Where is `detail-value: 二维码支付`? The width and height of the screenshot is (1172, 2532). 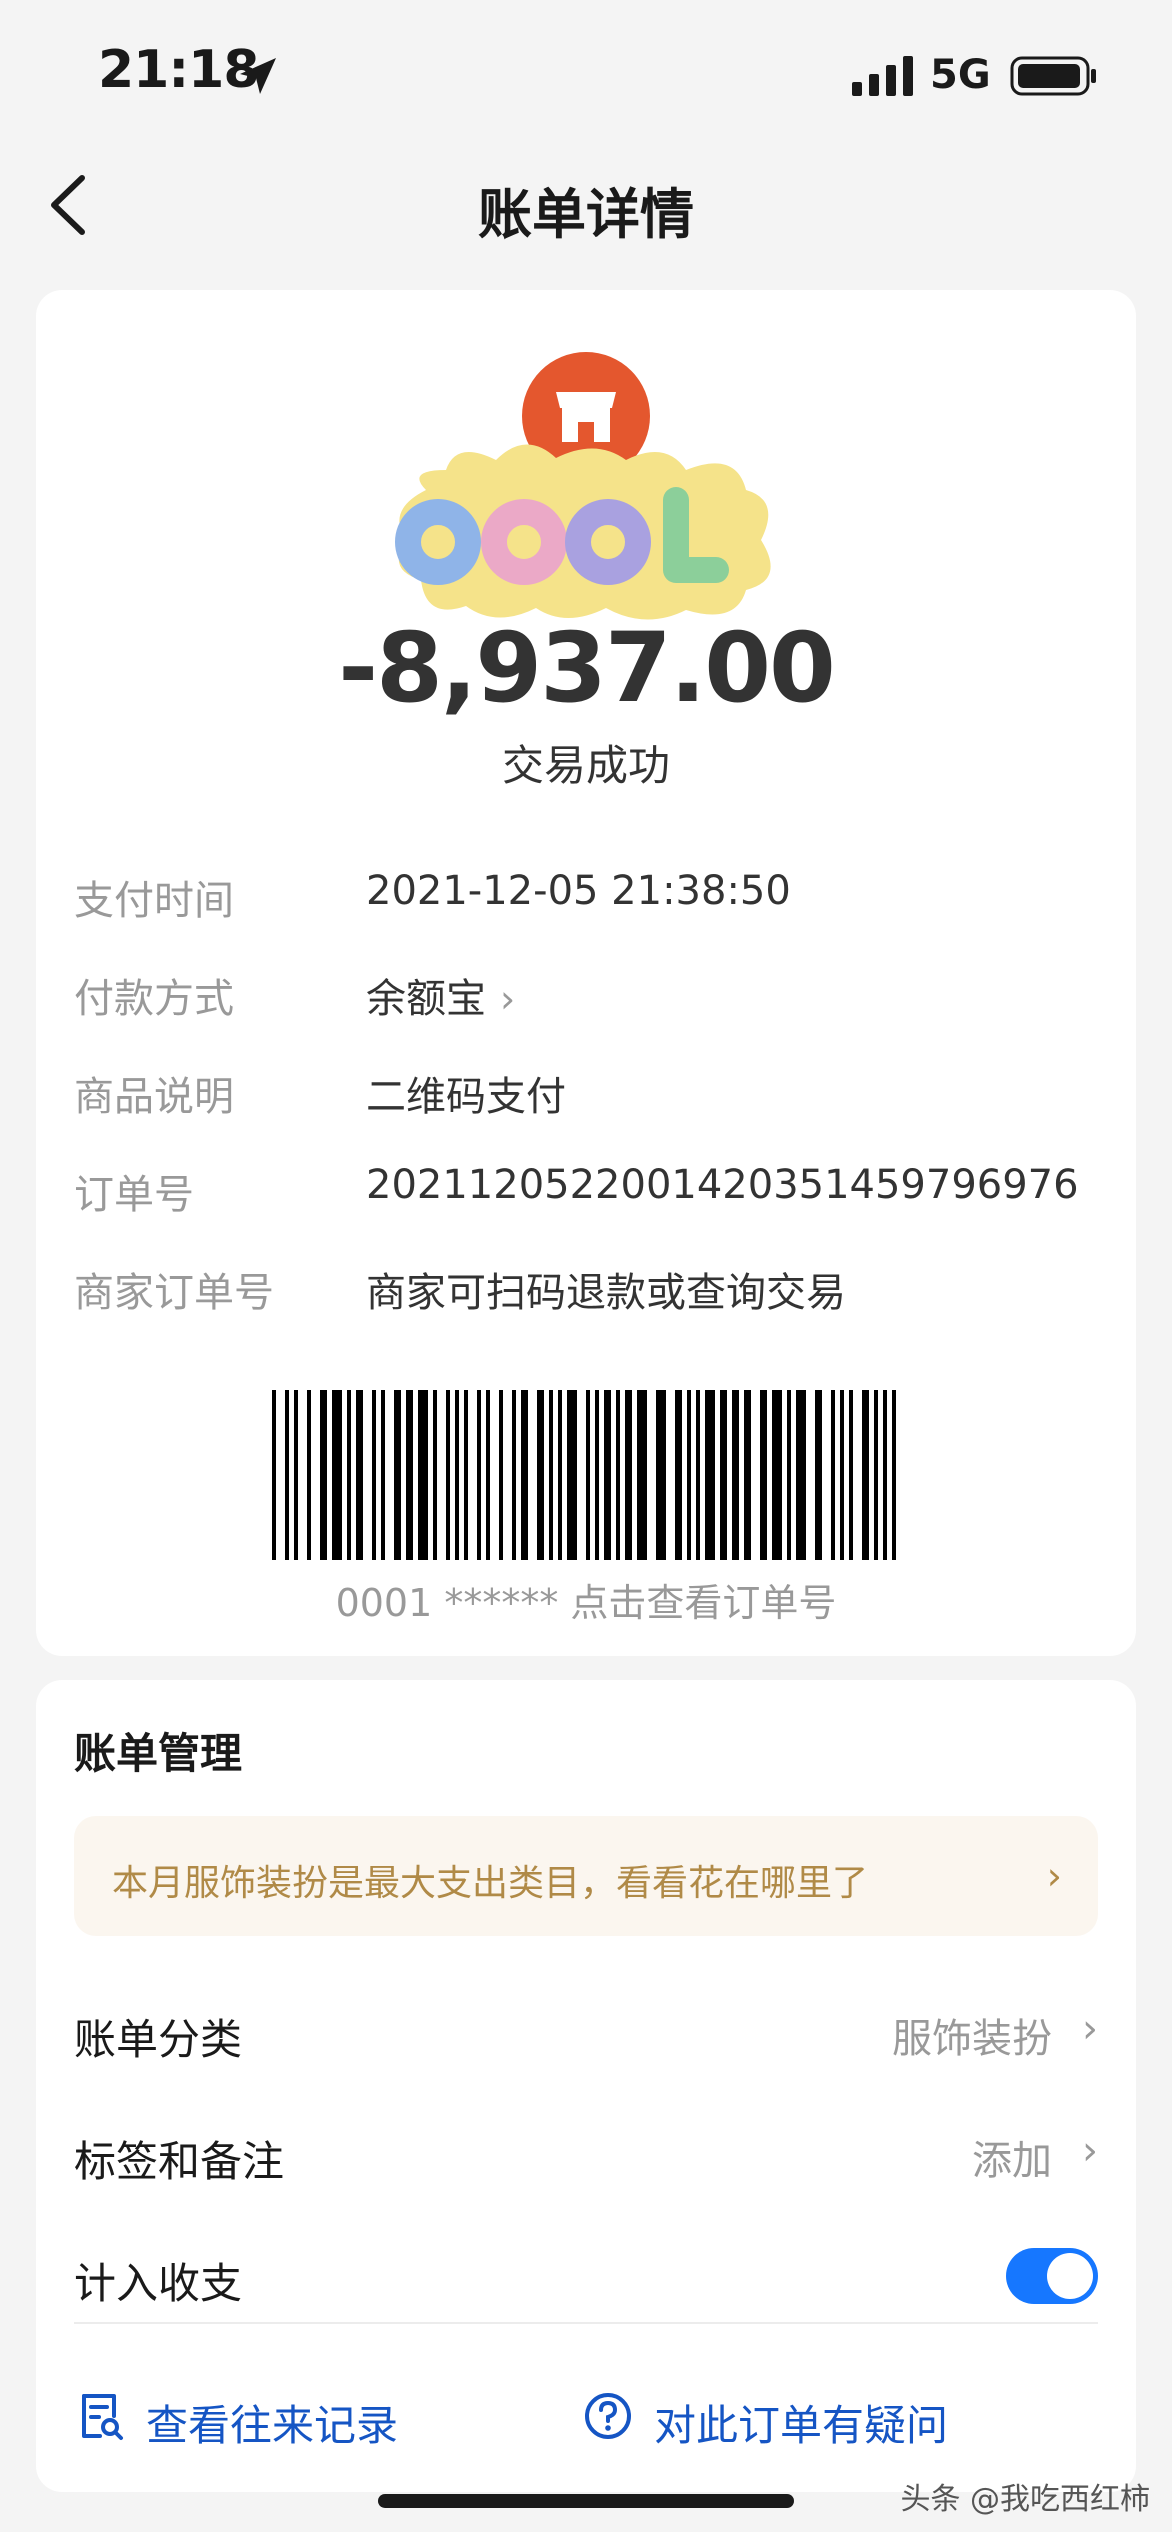 detail-value: 二维码支付 is located at coordinates (466, 1097).